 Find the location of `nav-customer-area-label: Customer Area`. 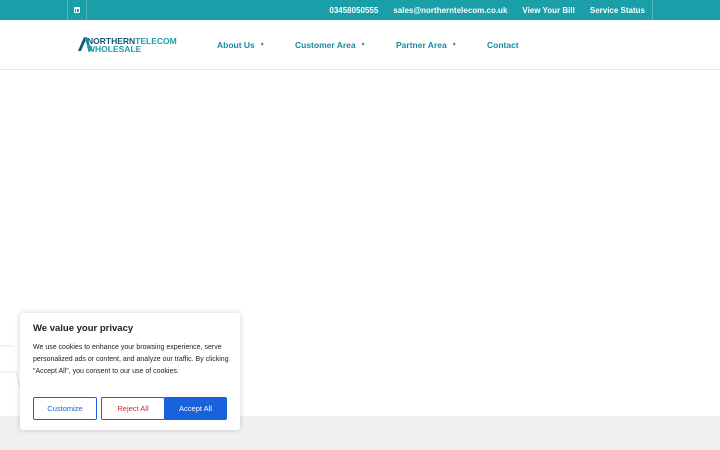

nav-customer-area-label: Customer Area is located at coordinates (325, 45).